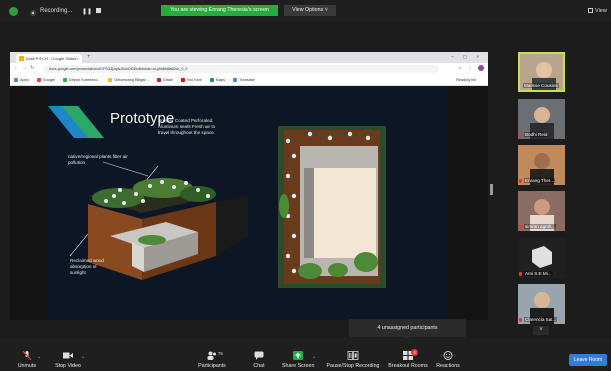  I want to click on annotation-reclaimed-wood: Reclaimed wood absorption of sunlight, so click(87, 267).